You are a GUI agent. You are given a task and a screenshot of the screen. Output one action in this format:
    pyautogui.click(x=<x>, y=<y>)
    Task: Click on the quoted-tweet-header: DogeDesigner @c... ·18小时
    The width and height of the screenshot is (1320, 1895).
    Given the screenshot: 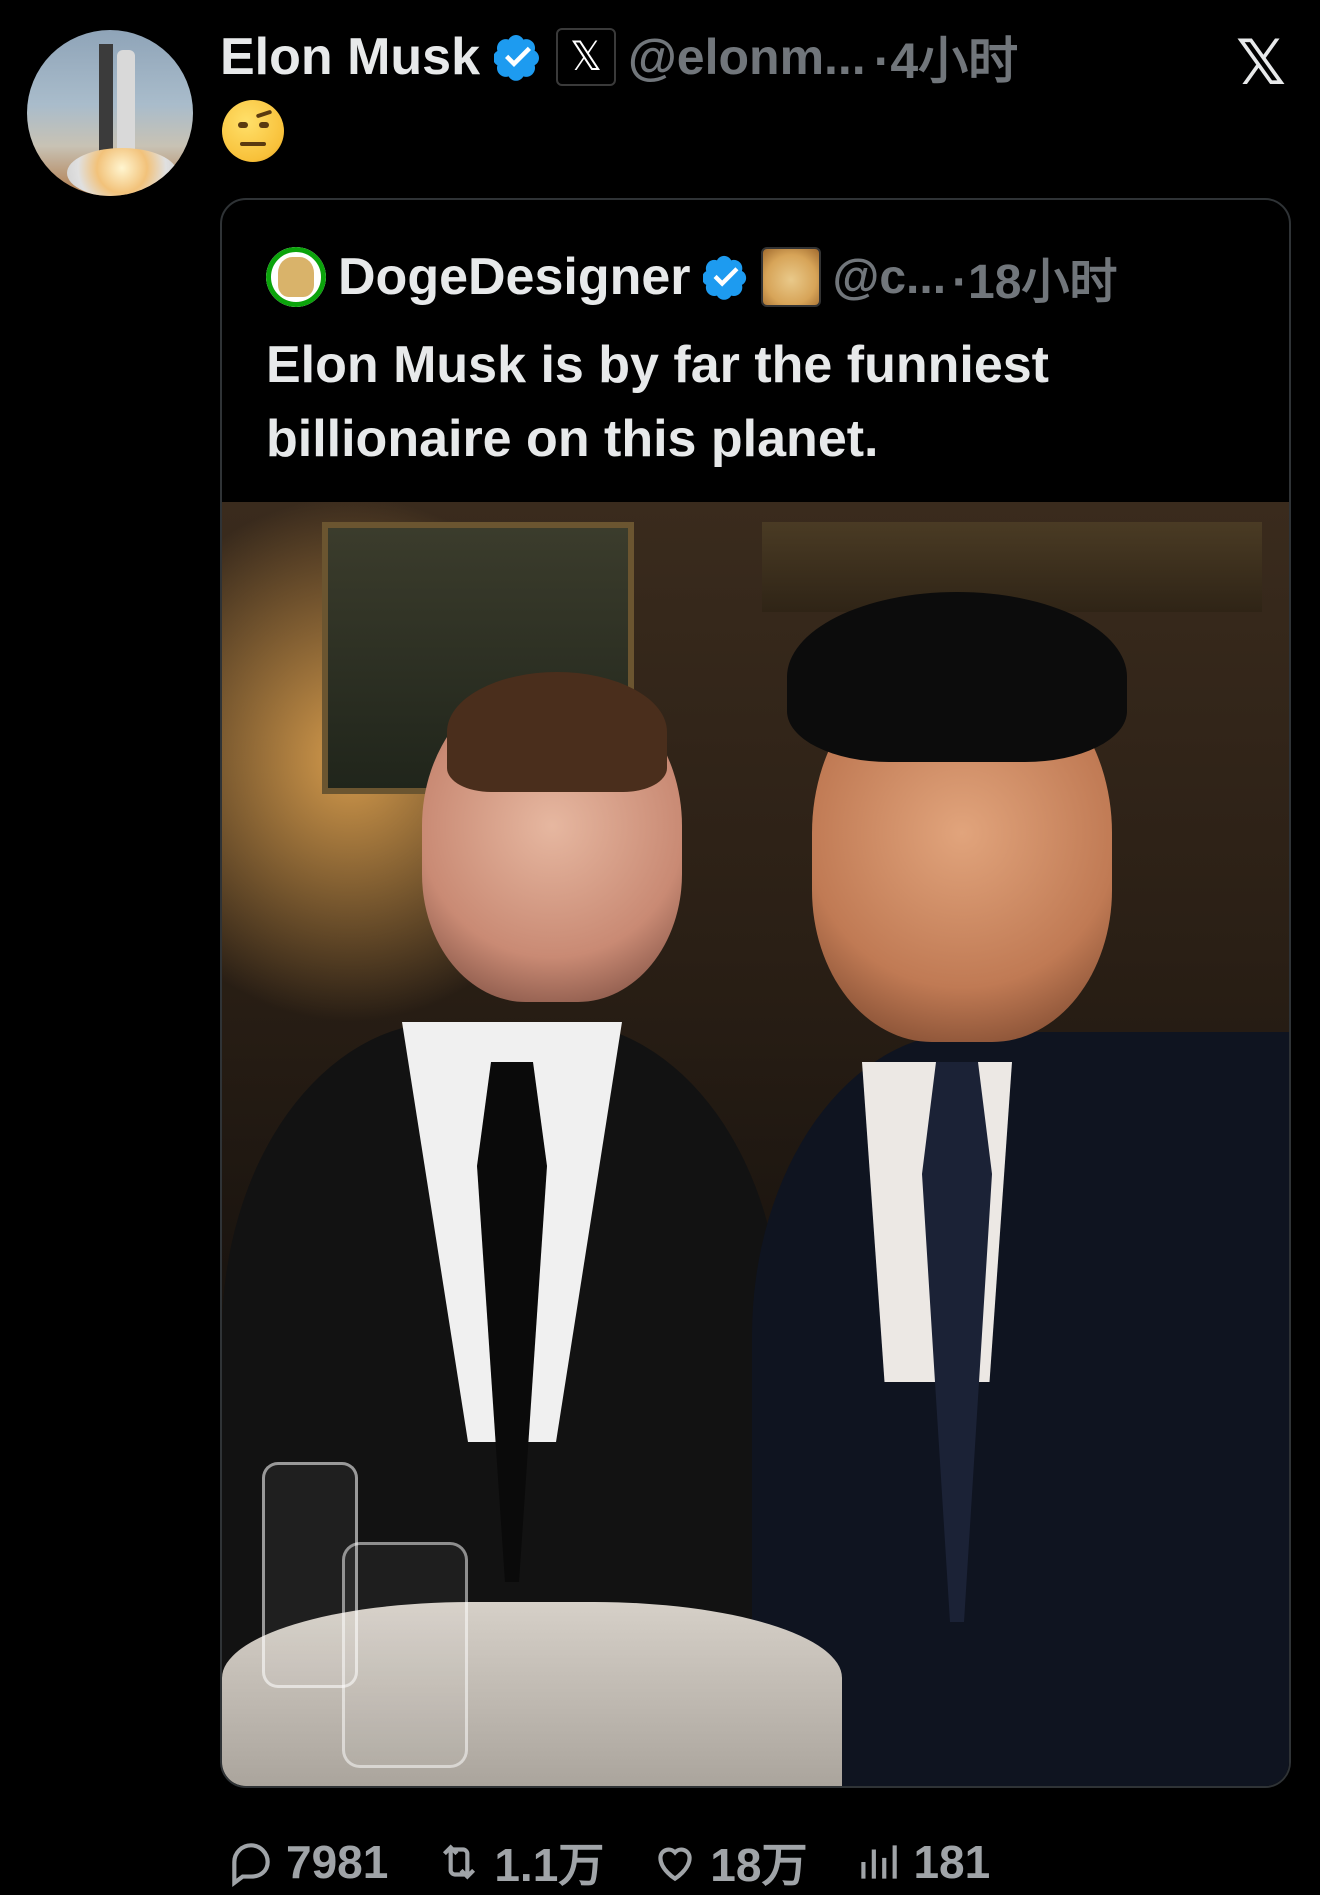 What is the action you would take?
    pyautogui.click(x=691, y=277)
    